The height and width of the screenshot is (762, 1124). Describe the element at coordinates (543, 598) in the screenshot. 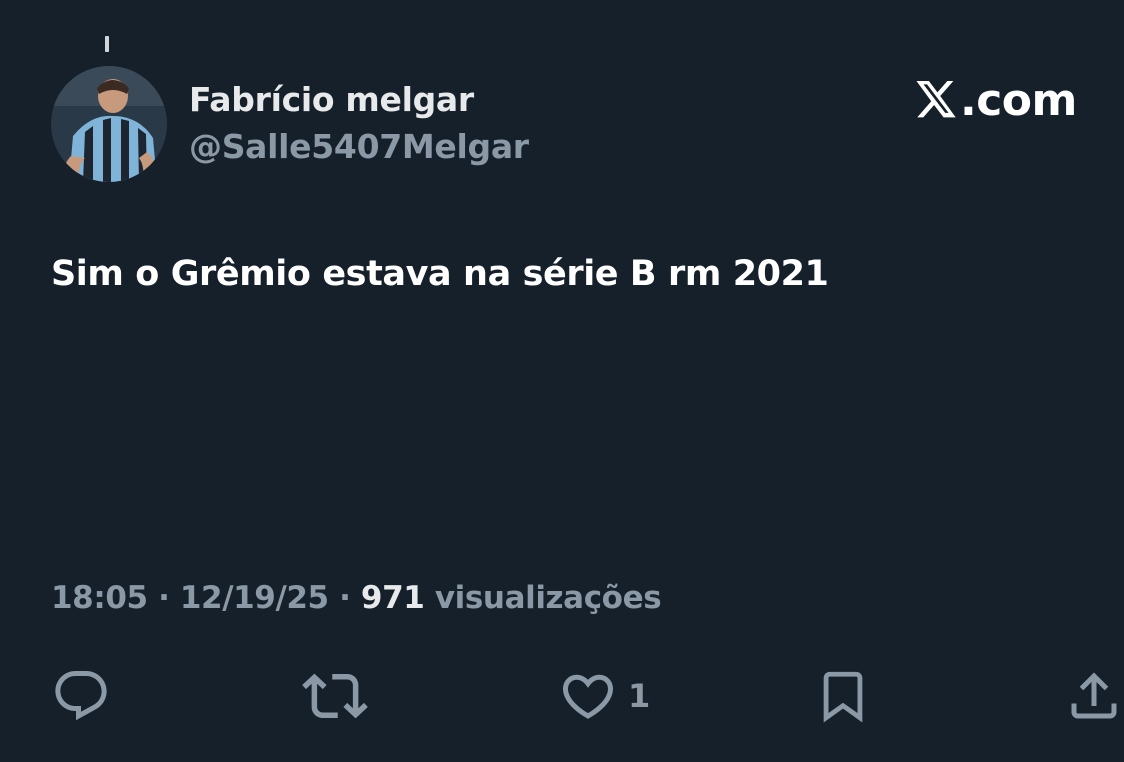

I see `views-label: visualizações` at that location.